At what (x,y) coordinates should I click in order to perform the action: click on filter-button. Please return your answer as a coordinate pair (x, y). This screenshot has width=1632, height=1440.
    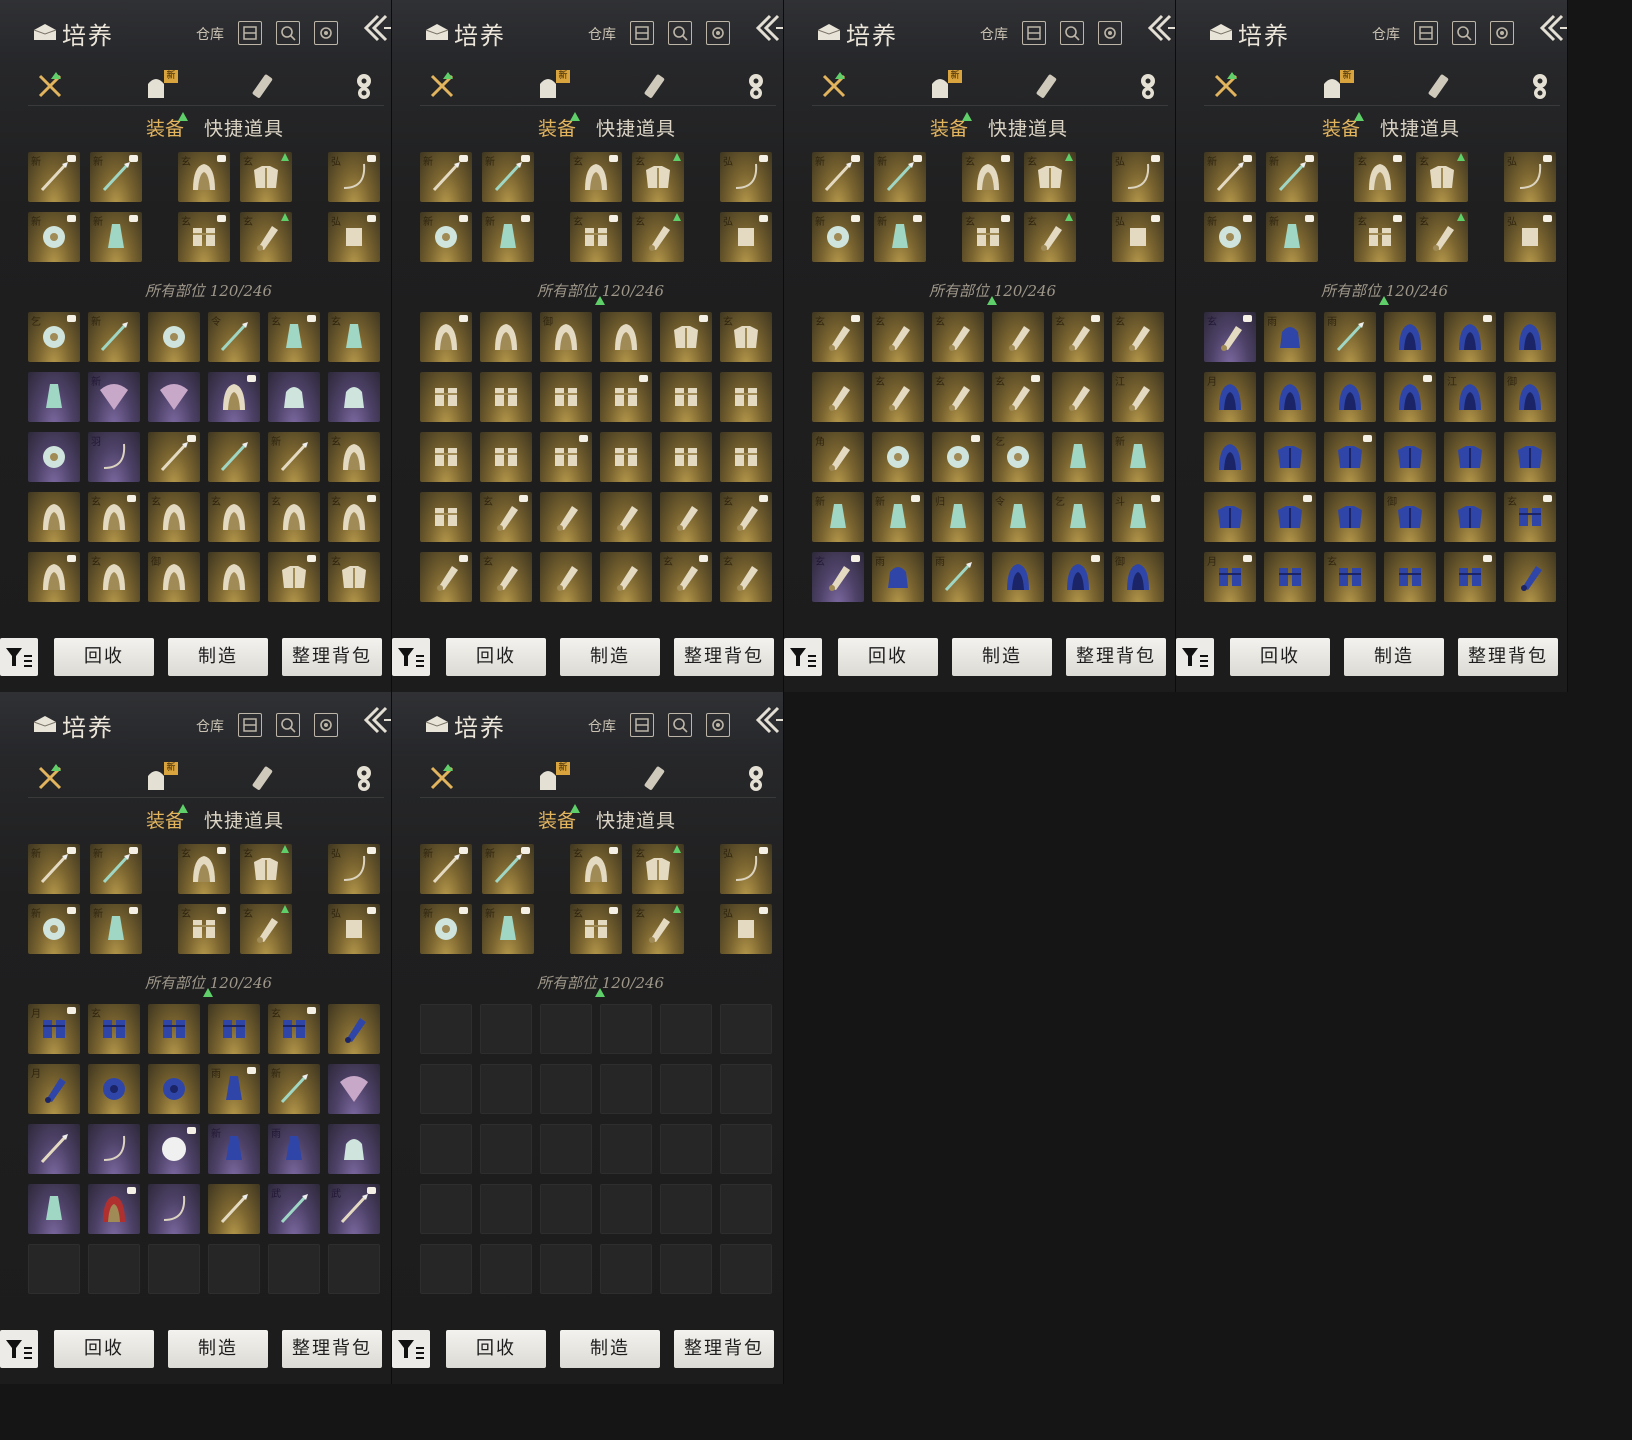
    Looking at the image, I should click on (411, 1349).